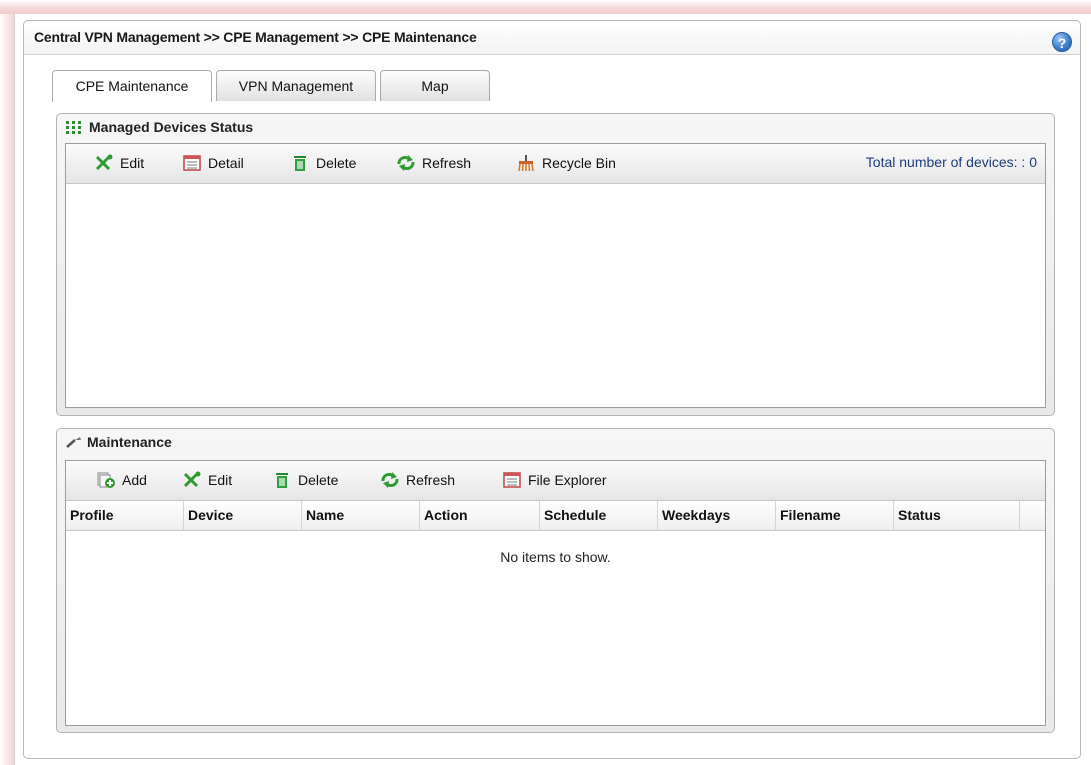 The width and height of the screenshot is (1091, 765). I want to click on column-header-schedule: Schedule, so click(599, 516).